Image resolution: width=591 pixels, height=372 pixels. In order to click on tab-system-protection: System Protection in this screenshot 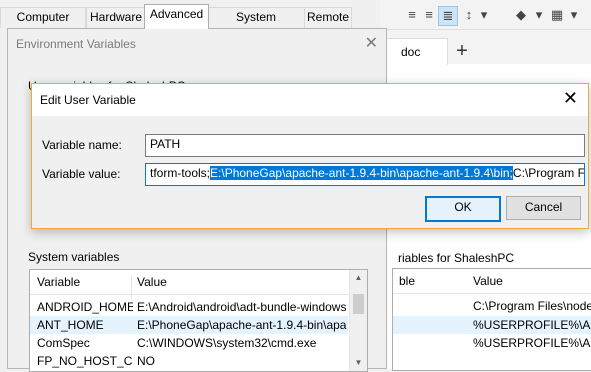, I will do `click(256, 25)`.